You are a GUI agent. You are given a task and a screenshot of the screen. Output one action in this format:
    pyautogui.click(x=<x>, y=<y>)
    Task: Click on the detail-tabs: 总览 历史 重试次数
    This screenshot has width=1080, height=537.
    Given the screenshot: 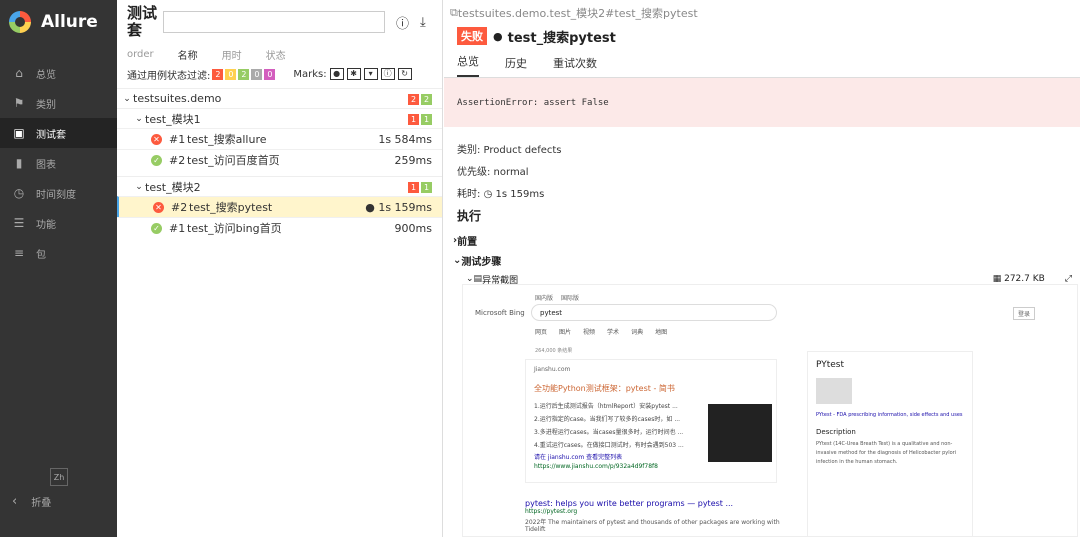 What is the action you would take?
    pyautogui.click(x=762, y=64)
    